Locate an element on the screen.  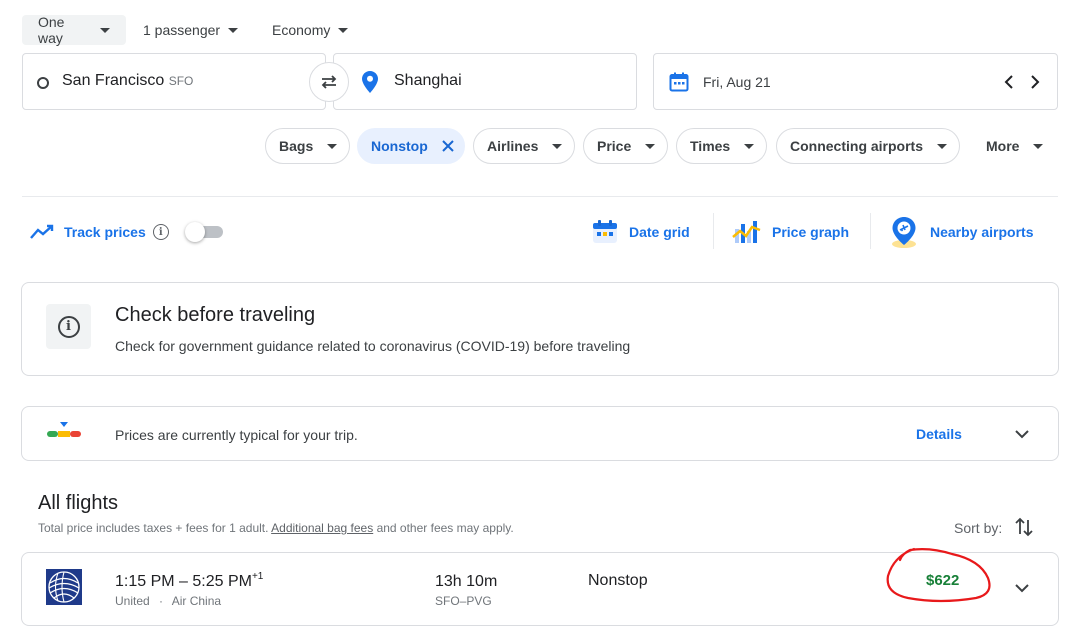
close-icon is located at coordinates (448, 146).